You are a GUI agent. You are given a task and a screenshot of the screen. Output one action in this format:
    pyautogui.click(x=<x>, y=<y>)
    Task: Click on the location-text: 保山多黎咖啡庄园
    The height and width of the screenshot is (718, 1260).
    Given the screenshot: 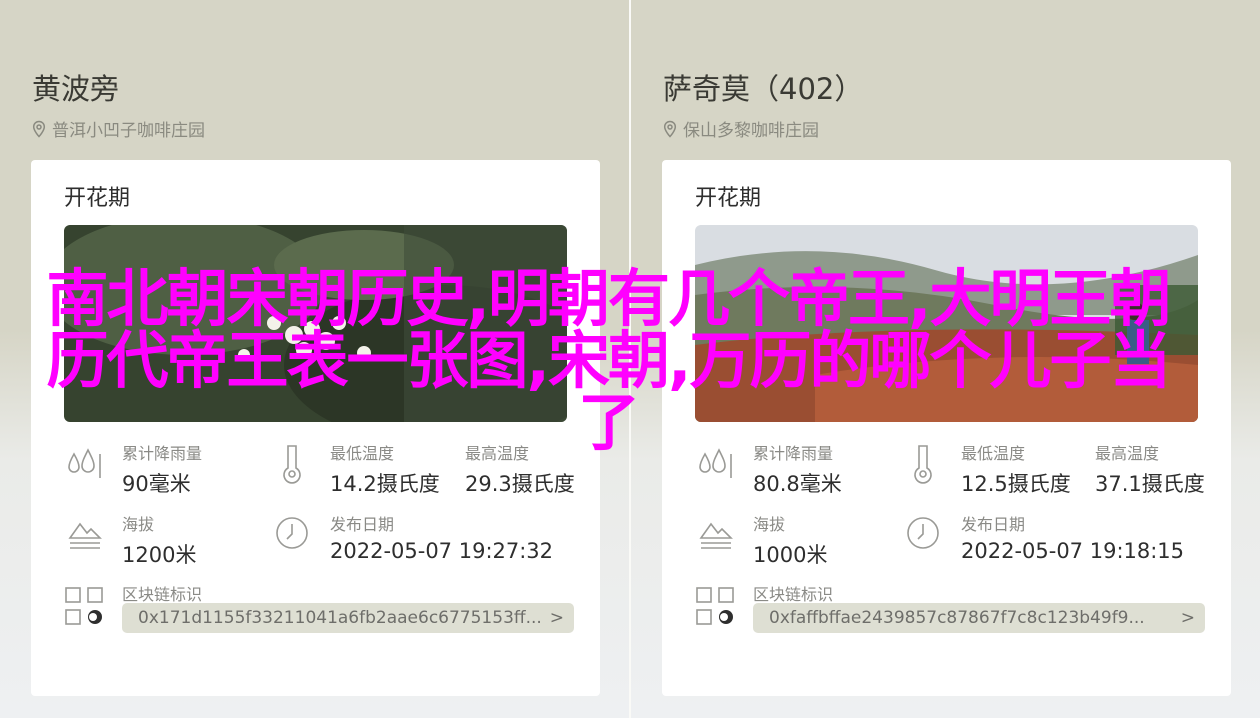 What is the action you would take?
    pyautogui.click(x=751, y=131)
    